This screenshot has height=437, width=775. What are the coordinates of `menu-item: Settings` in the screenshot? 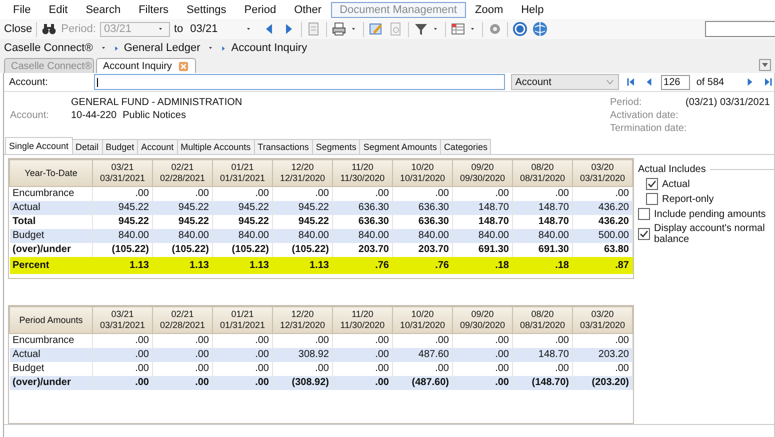 It's located at (207, 10).